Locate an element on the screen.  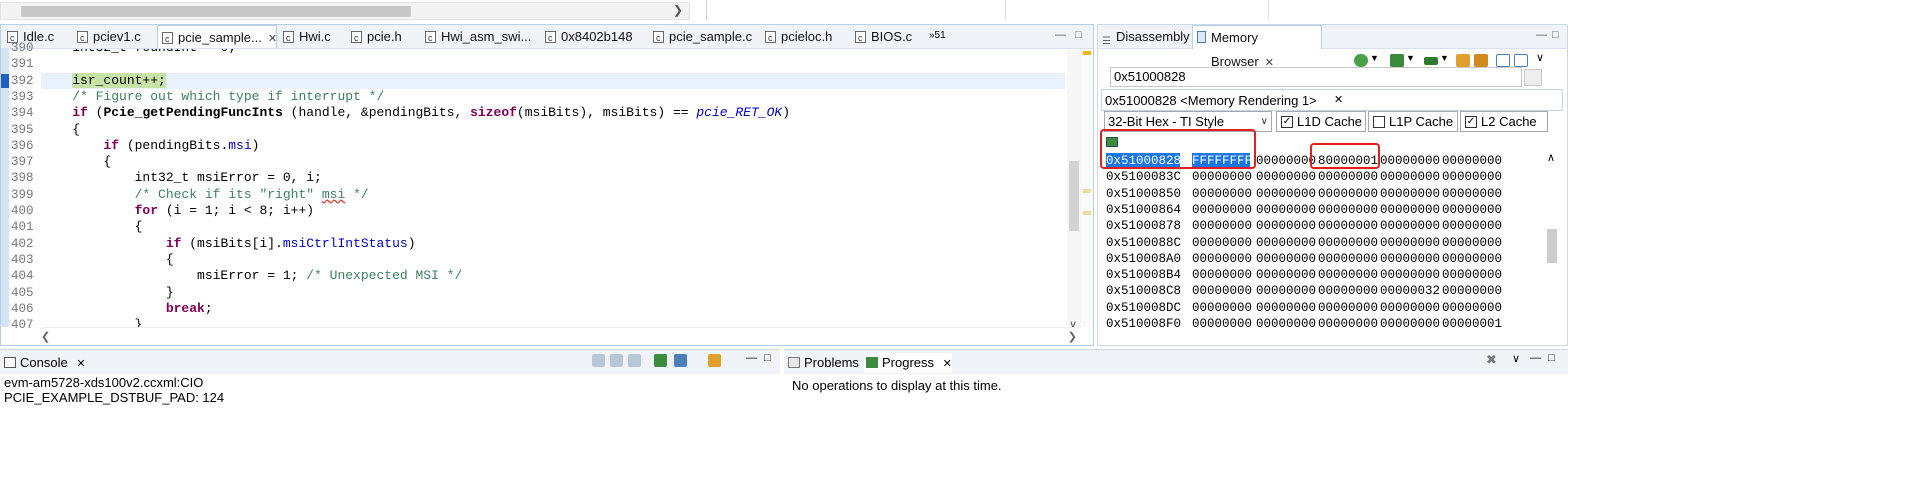
code-line: for (i = 1; i < 8; i++) is located at coordinates (553, 211).